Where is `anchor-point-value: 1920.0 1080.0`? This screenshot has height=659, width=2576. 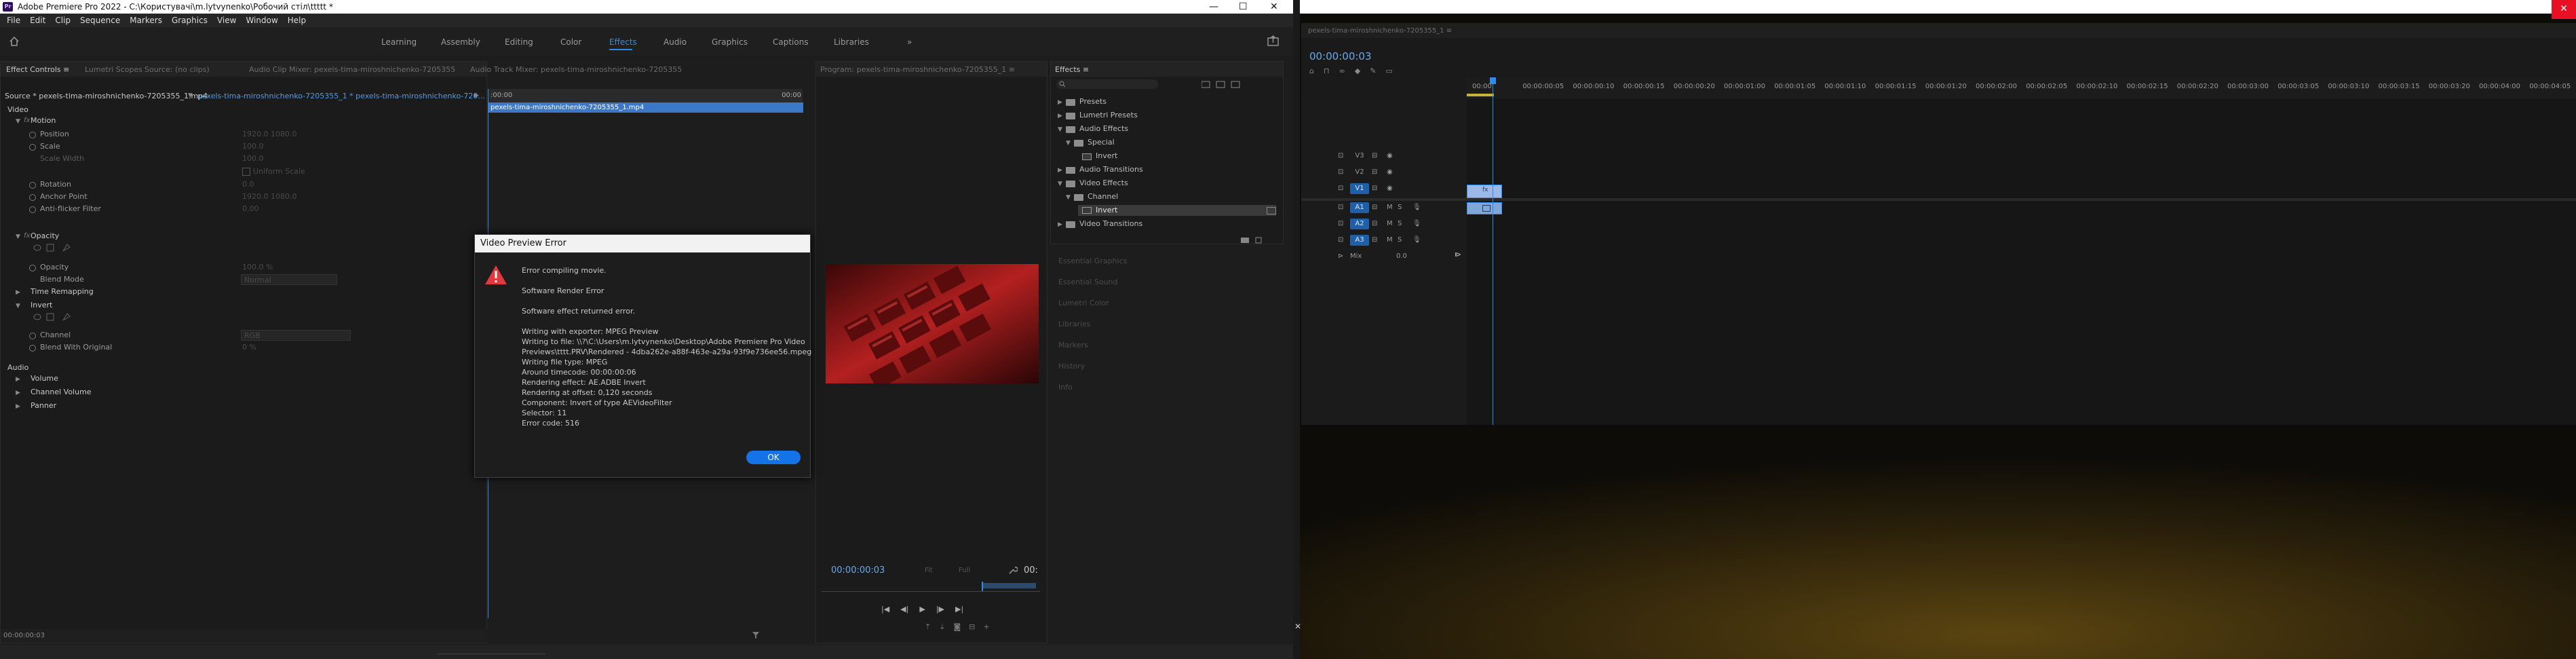
anchor-point-value: 1920.0 1080.0 is located at coordinates (269, 196).